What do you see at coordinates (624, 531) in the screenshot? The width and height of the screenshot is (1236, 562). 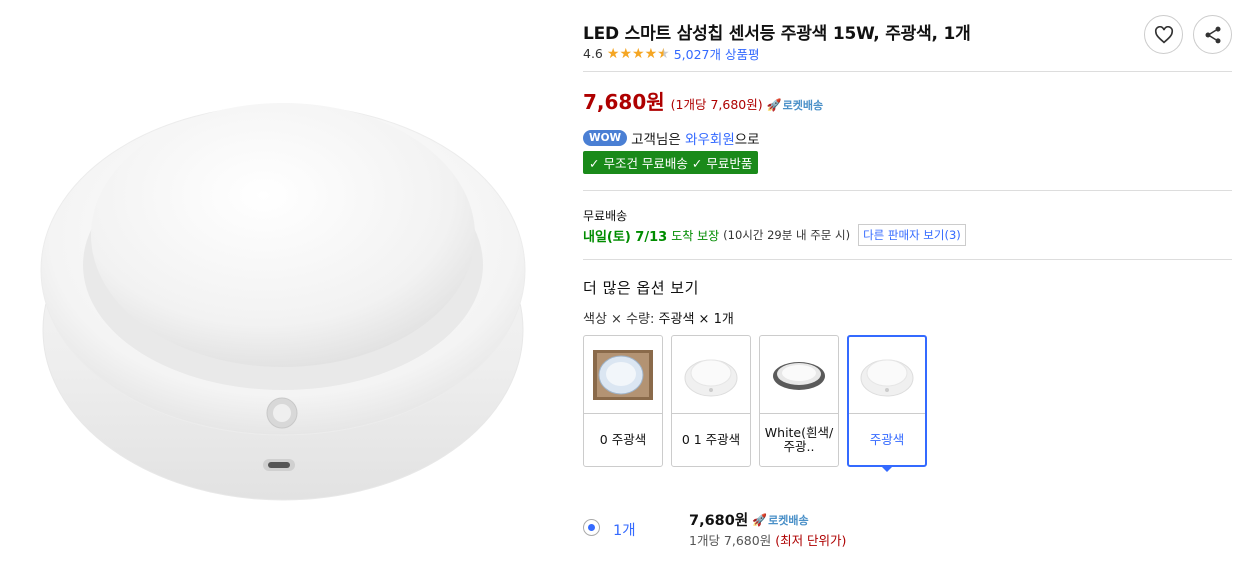 I see `quantity-label: 1개` at bounding box center [624, 531].